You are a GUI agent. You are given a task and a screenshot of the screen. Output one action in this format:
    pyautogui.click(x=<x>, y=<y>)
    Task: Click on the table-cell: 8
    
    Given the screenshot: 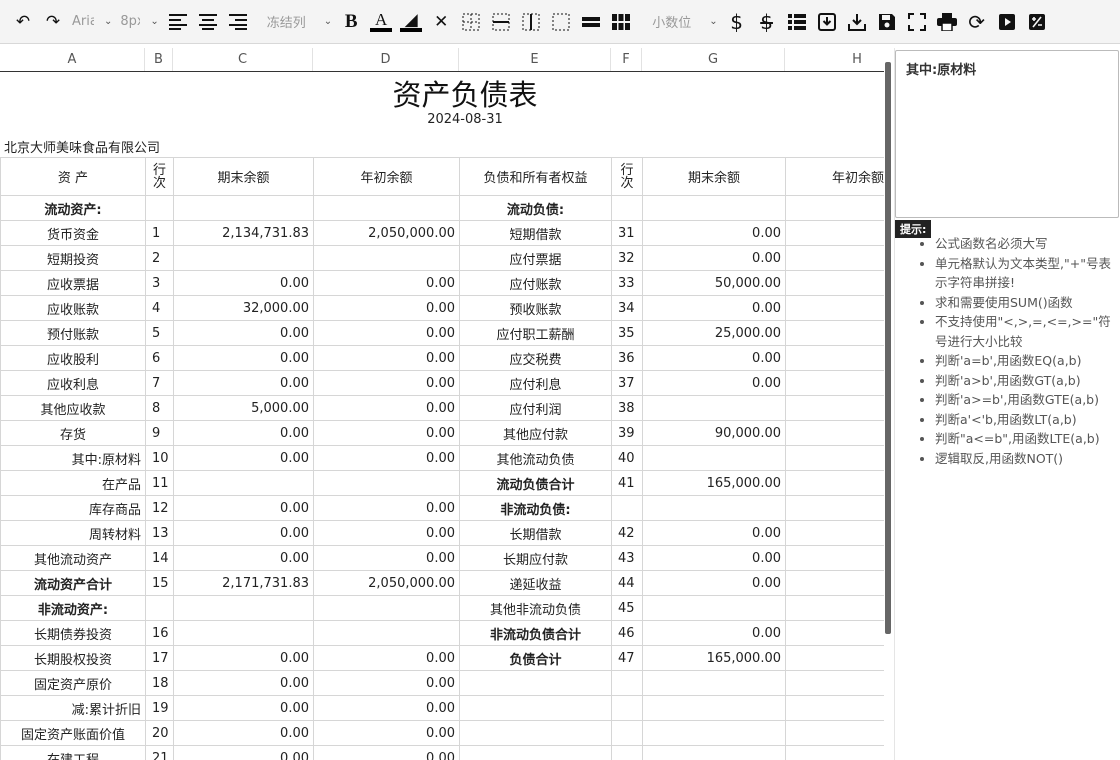 What is the action you would take?
    pyautogui.click(x=159, y=408)
    